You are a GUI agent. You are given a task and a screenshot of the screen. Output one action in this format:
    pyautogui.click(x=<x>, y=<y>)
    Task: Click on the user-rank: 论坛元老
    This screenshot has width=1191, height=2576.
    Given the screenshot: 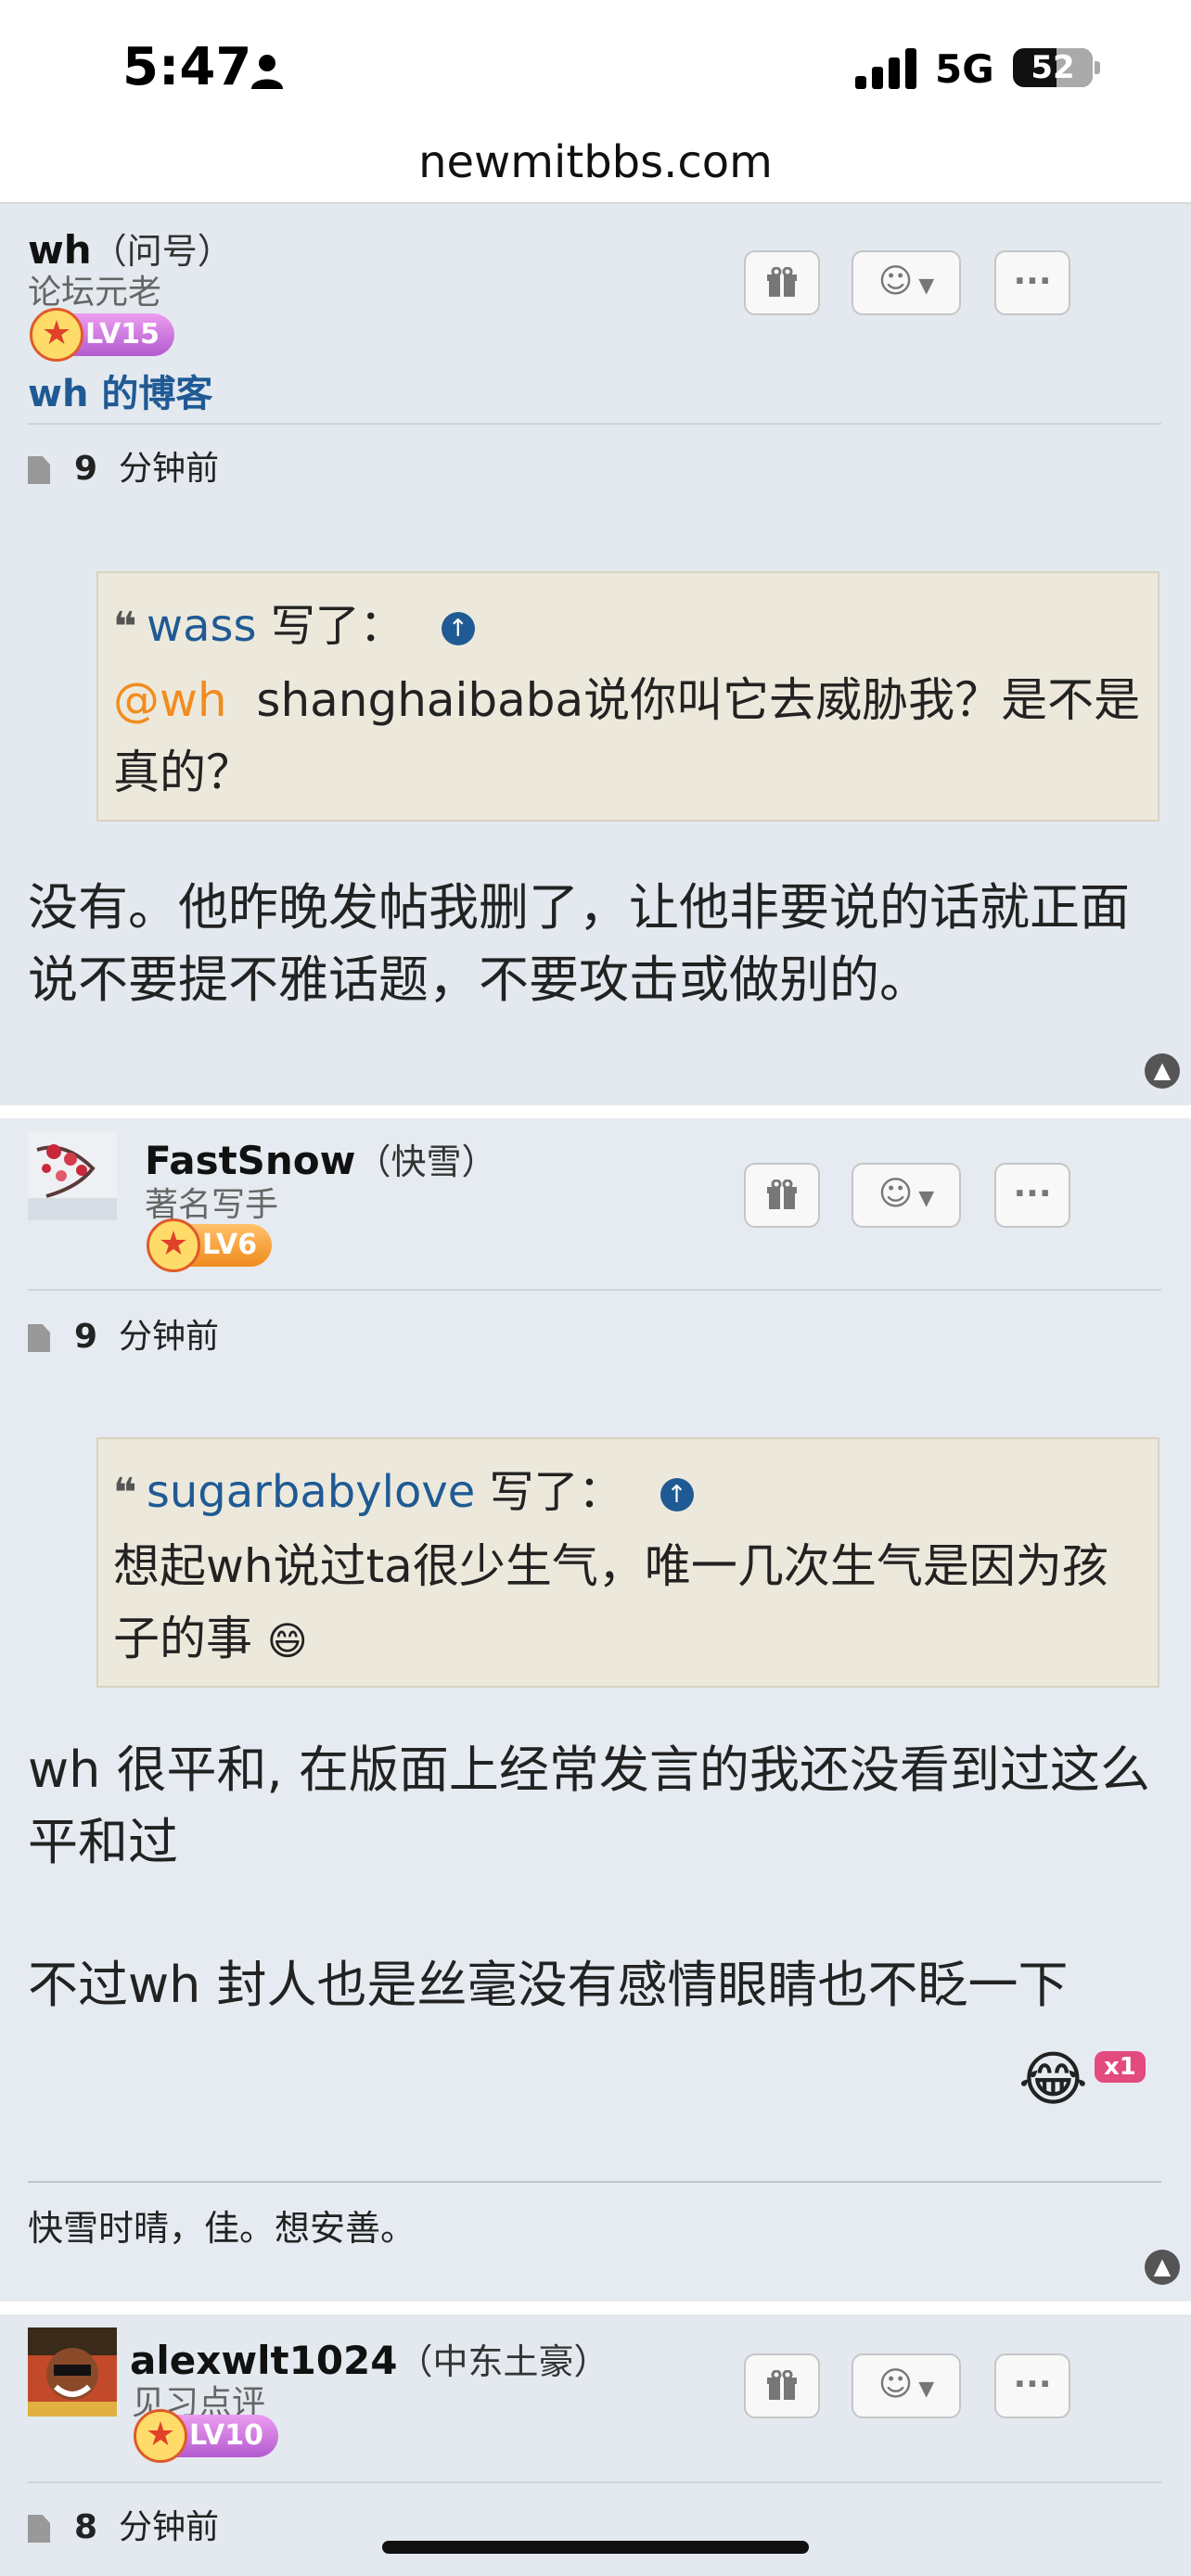 What is the action you would take?
    pyautogui.click(x=95, y=293)
    